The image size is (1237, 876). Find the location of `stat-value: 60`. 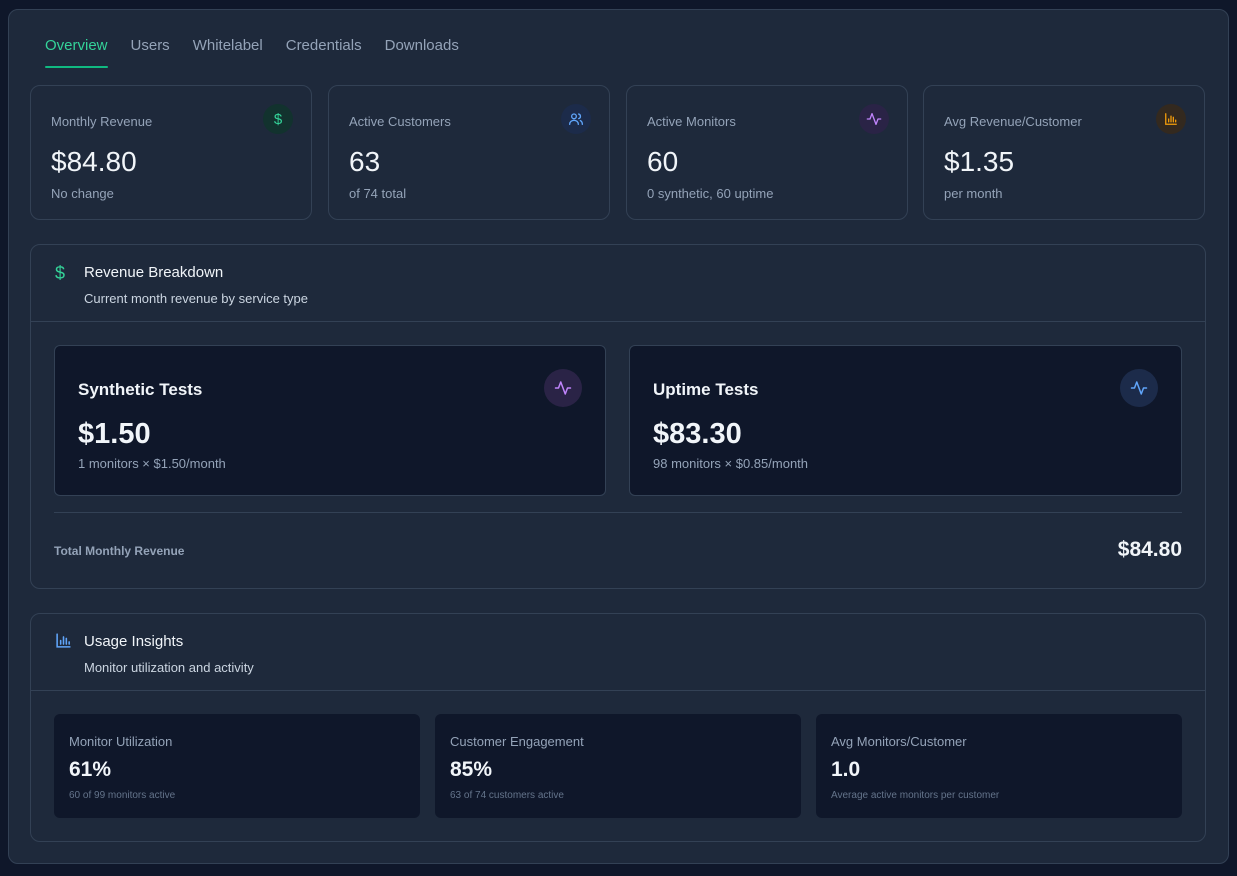

stat-value: 60 is located at coordinates (663, 161).